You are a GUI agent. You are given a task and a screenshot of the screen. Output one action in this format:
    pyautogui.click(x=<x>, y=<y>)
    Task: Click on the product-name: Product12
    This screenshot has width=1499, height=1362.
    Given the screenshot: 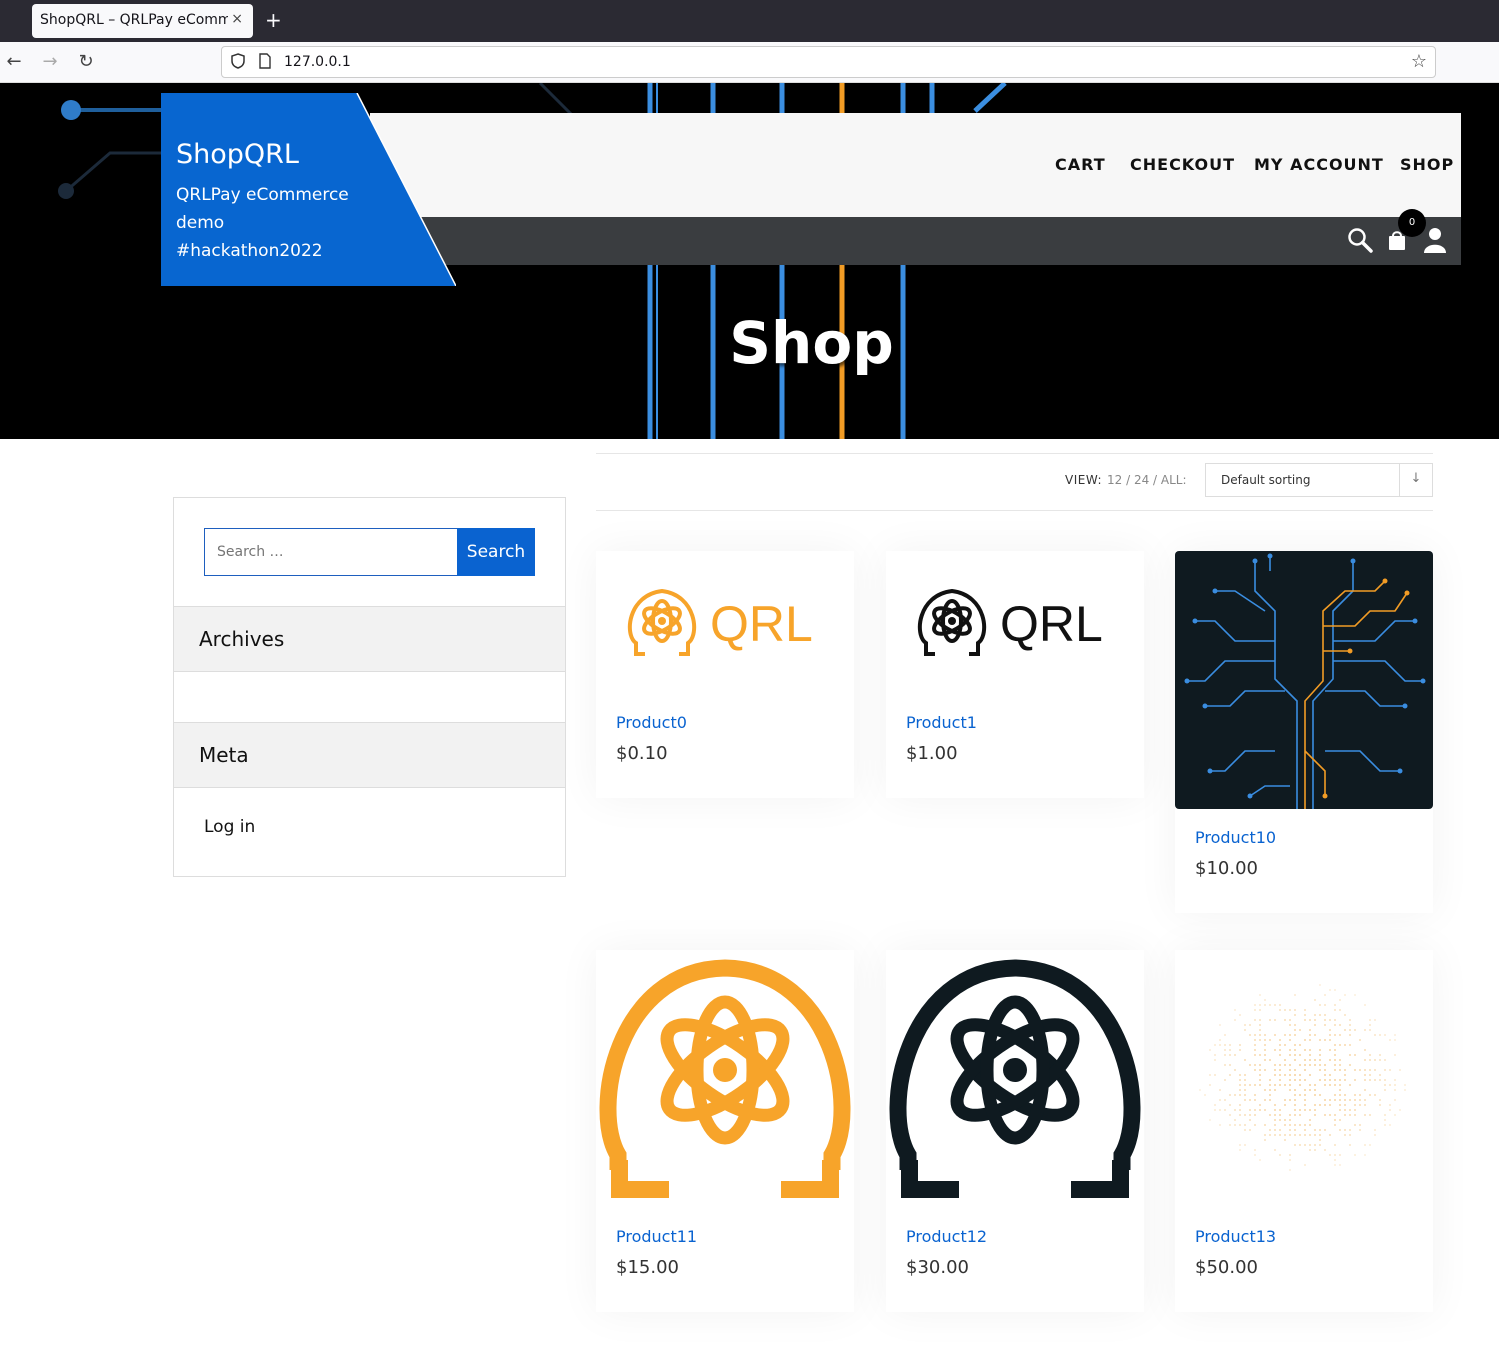 What is the action you would take?
    pyautogui.click(x=946, y=1236)
    